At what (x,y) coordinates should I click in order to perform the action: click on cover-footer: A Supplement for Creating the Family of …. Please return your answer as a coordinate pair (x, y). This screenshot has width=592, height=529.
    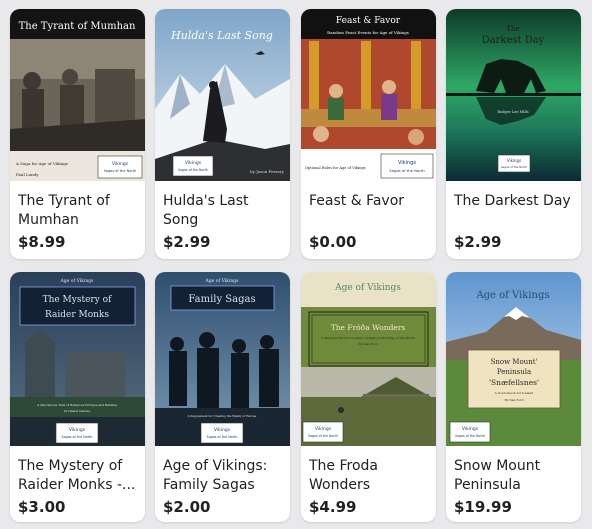
    Looking at the image, I should click on (222, 416).